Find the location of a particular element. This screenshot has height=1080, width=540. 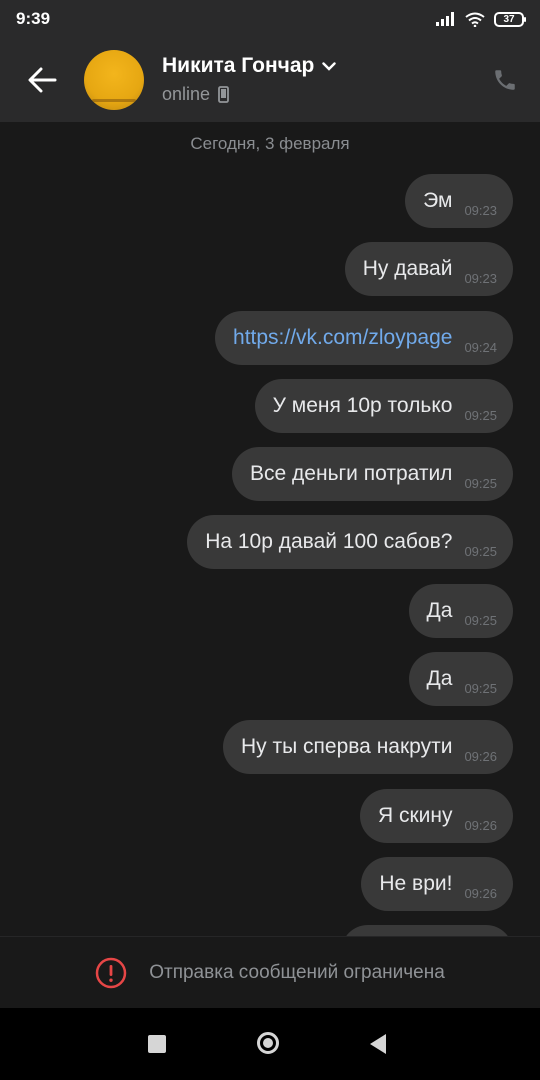

restriction-text: Отправка сообщений ограничена is located at coordinates (297, 972).